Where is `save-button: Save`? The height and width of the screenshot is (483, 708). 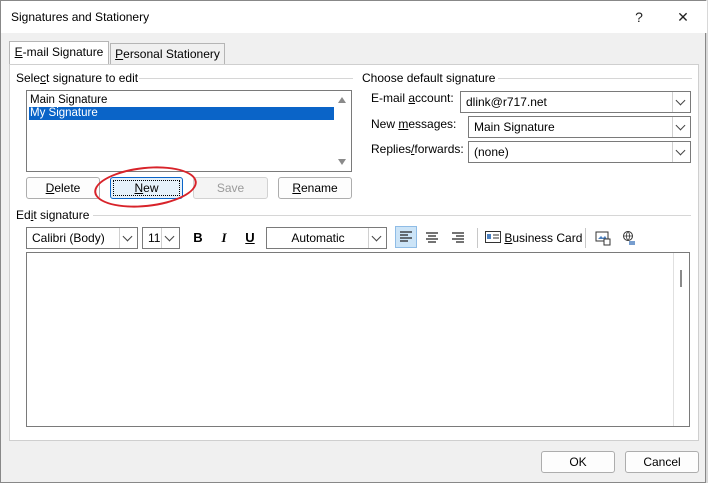
save-button: Save is located at coordinates (230, 188).